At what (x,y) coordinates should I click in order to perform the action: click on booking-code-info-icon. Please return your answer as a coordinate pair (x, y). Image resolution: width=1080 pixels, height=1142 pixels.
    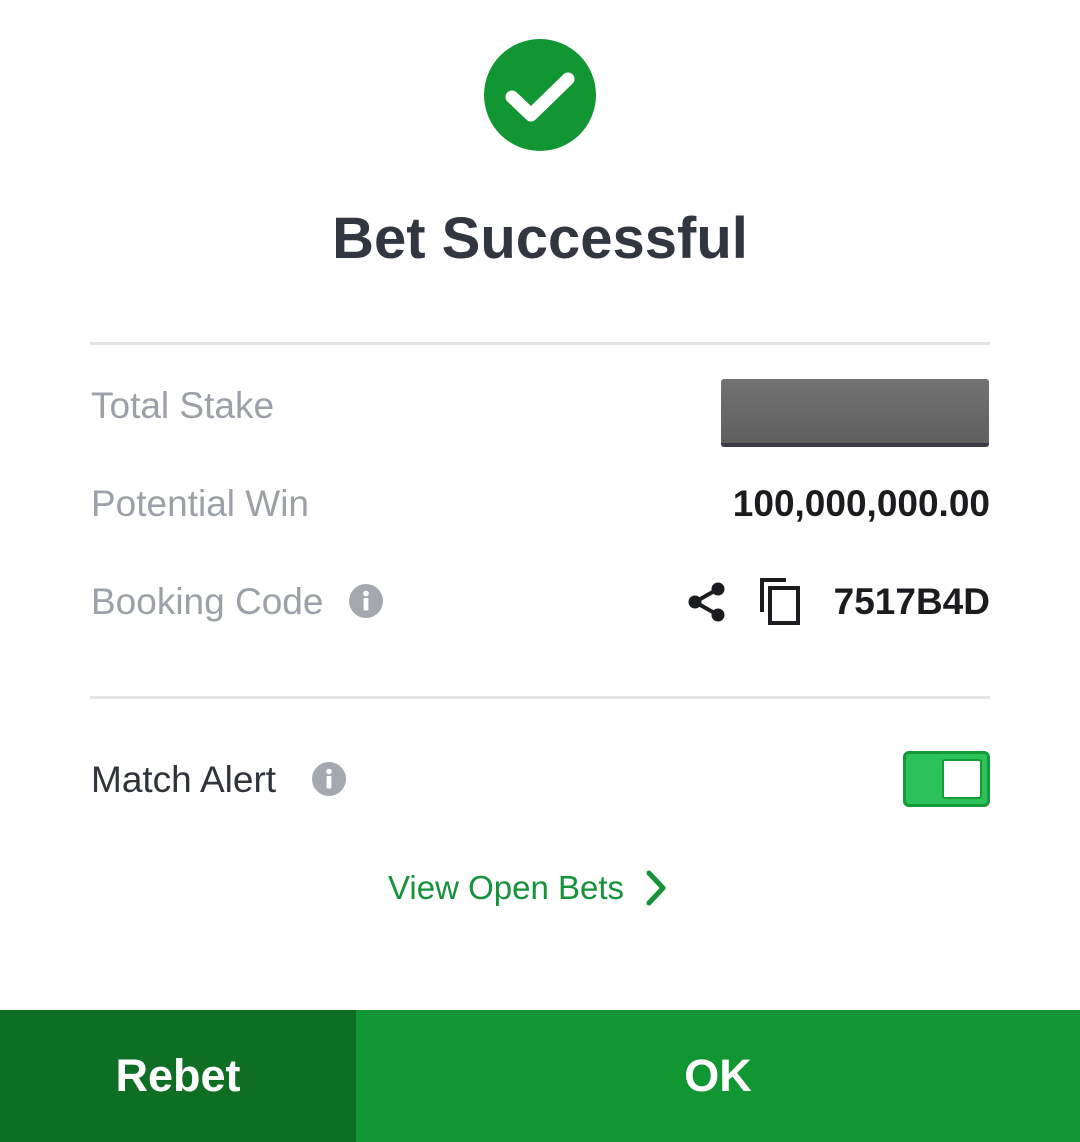
    Looking at the image, I should click on (366, 601).